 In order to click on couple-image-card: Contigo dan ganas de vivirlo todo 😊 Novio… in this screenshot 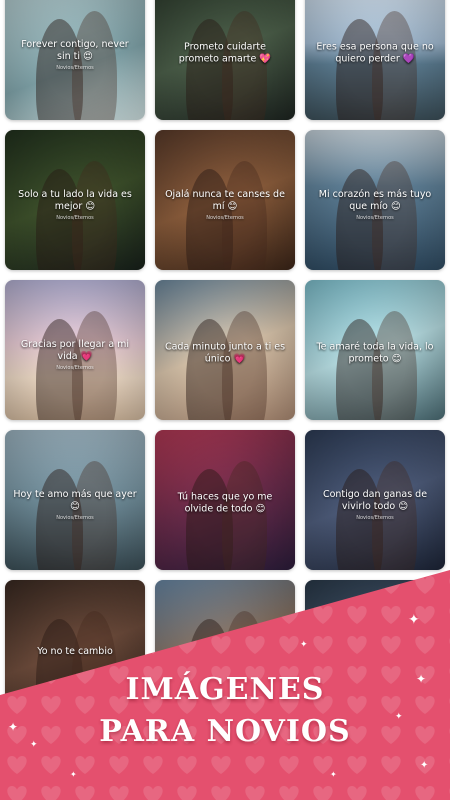, I will do `click(375, 500)`.